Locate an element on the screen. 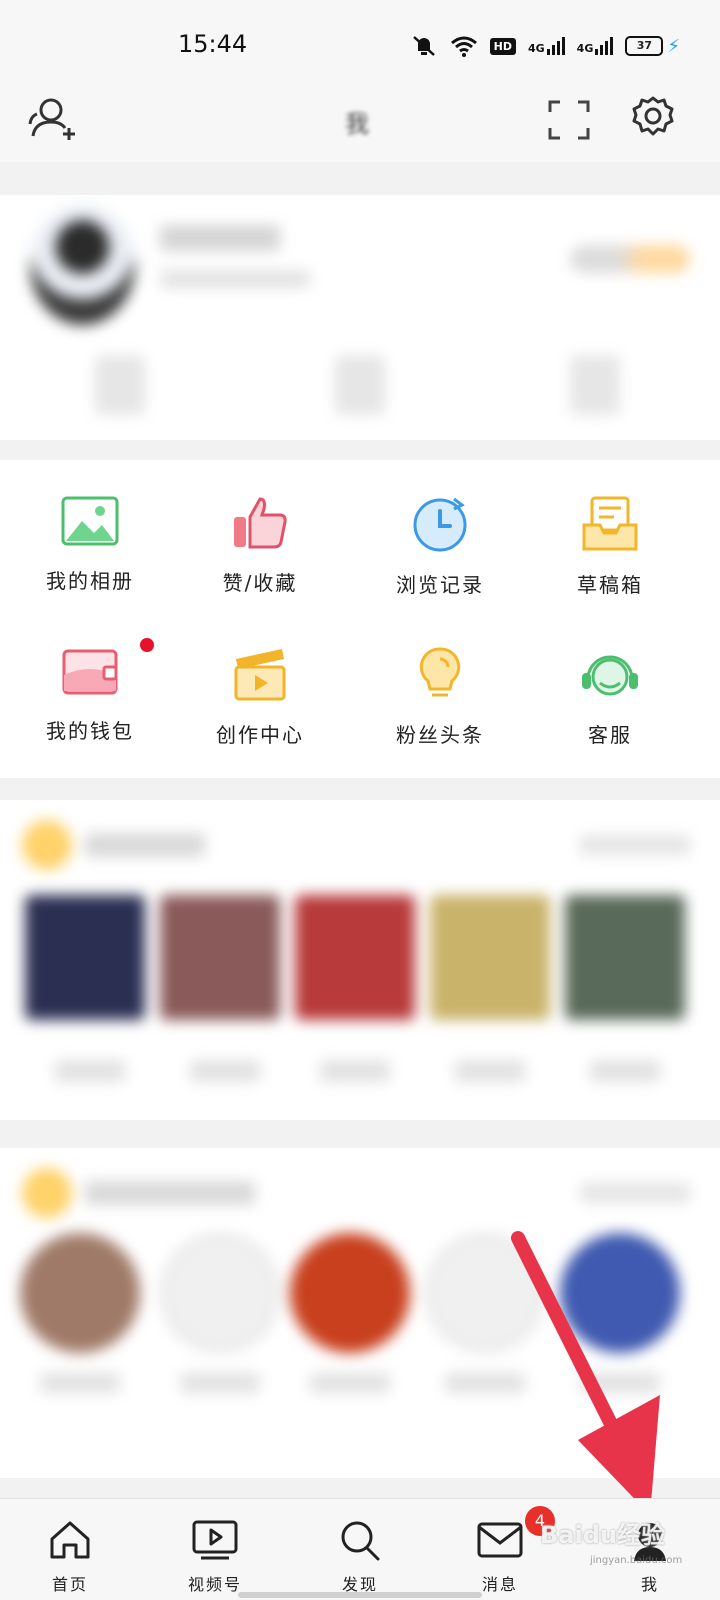  grid-item-creator-center: 创作中心 is located at coordinates (260, 685).